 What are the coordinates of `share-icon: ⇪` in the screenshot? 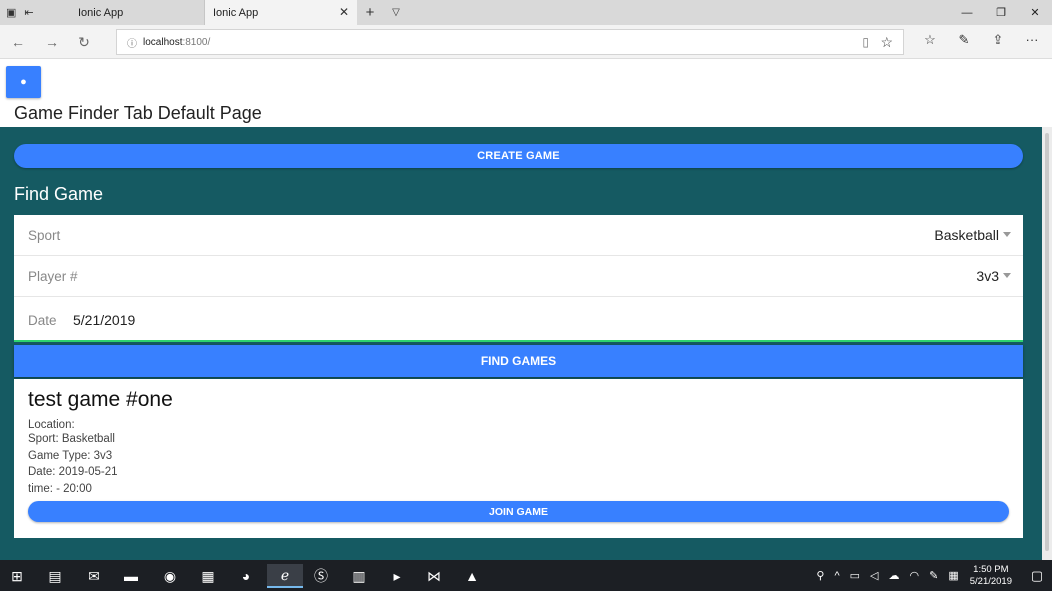 It's located at (998, 40).